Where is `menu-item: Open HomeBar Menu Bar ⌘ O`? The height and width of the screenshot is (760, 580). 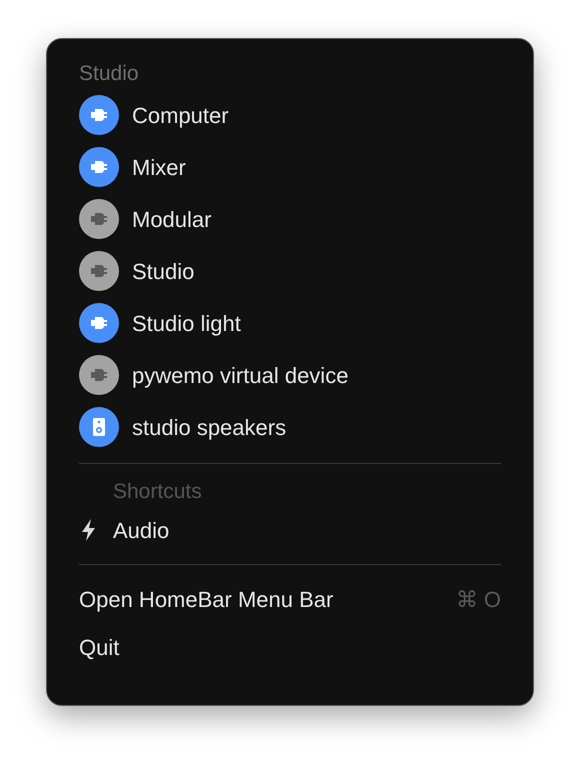
menu-item: Open HomeBar Menu Bar ⌘ O is located at coordinates (290, 599).